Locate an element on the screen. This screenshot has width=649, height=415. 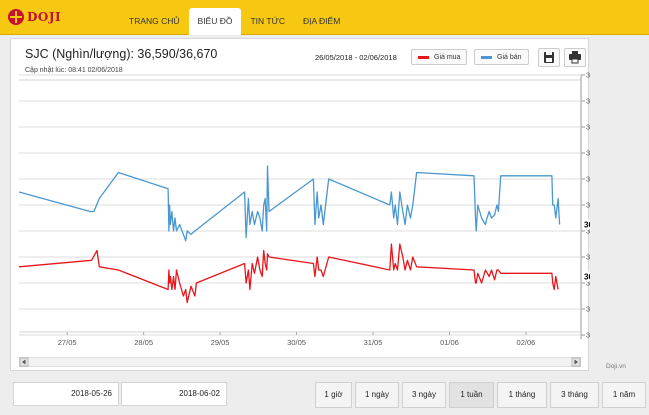
legend-sell-label: Giá bán is located at coordinates (509, 57).